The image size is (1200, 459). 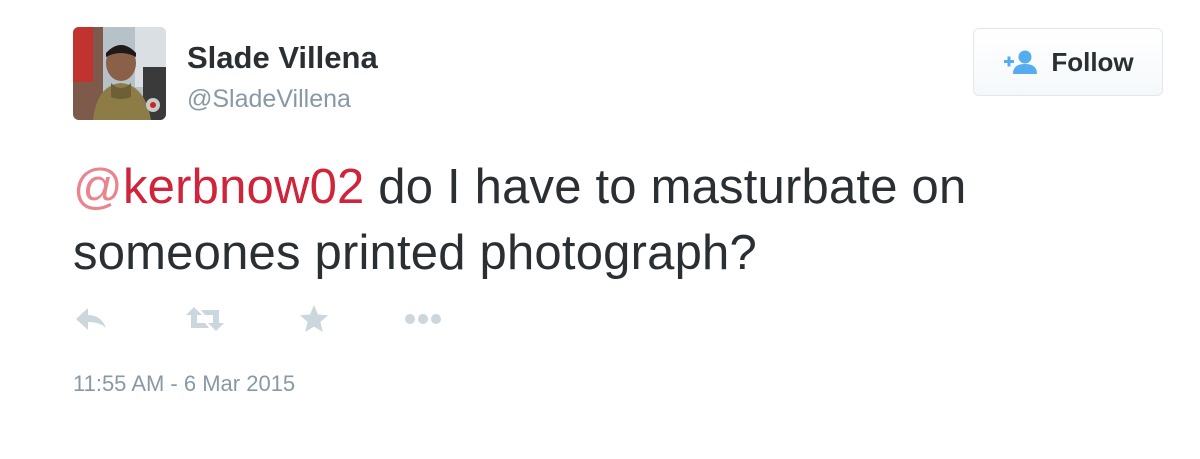 I want to click on follow-label: Follow, so click(x=1092, y=61).